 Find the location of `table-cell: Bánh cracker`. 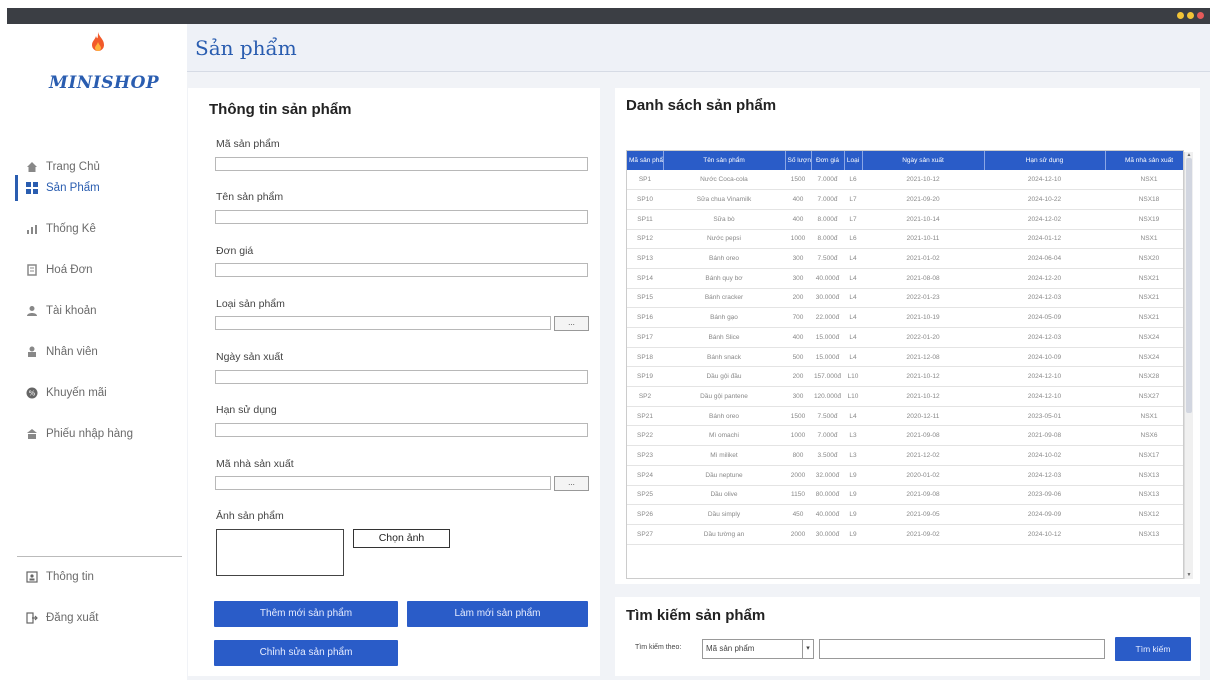

table-cell: Bánh cracker is located at coordinates (724, 298).